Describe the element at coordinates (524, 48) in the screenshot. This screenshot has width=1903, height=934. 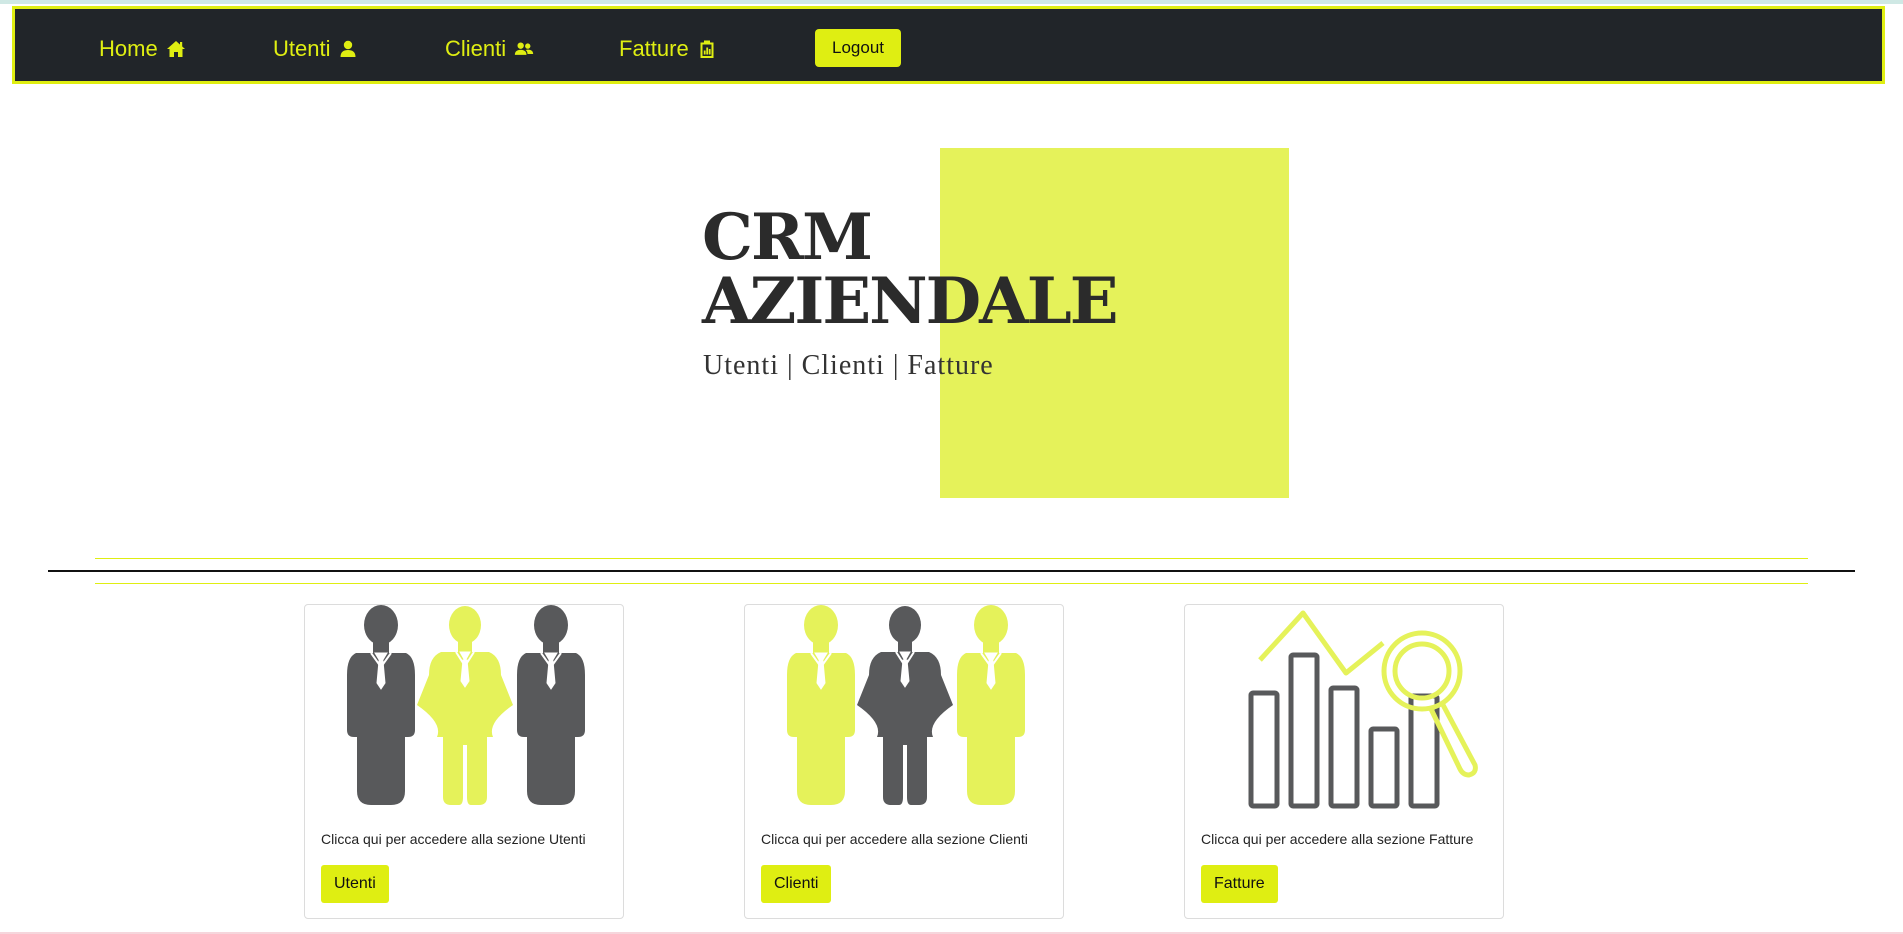
I see `users-icon` at that location.